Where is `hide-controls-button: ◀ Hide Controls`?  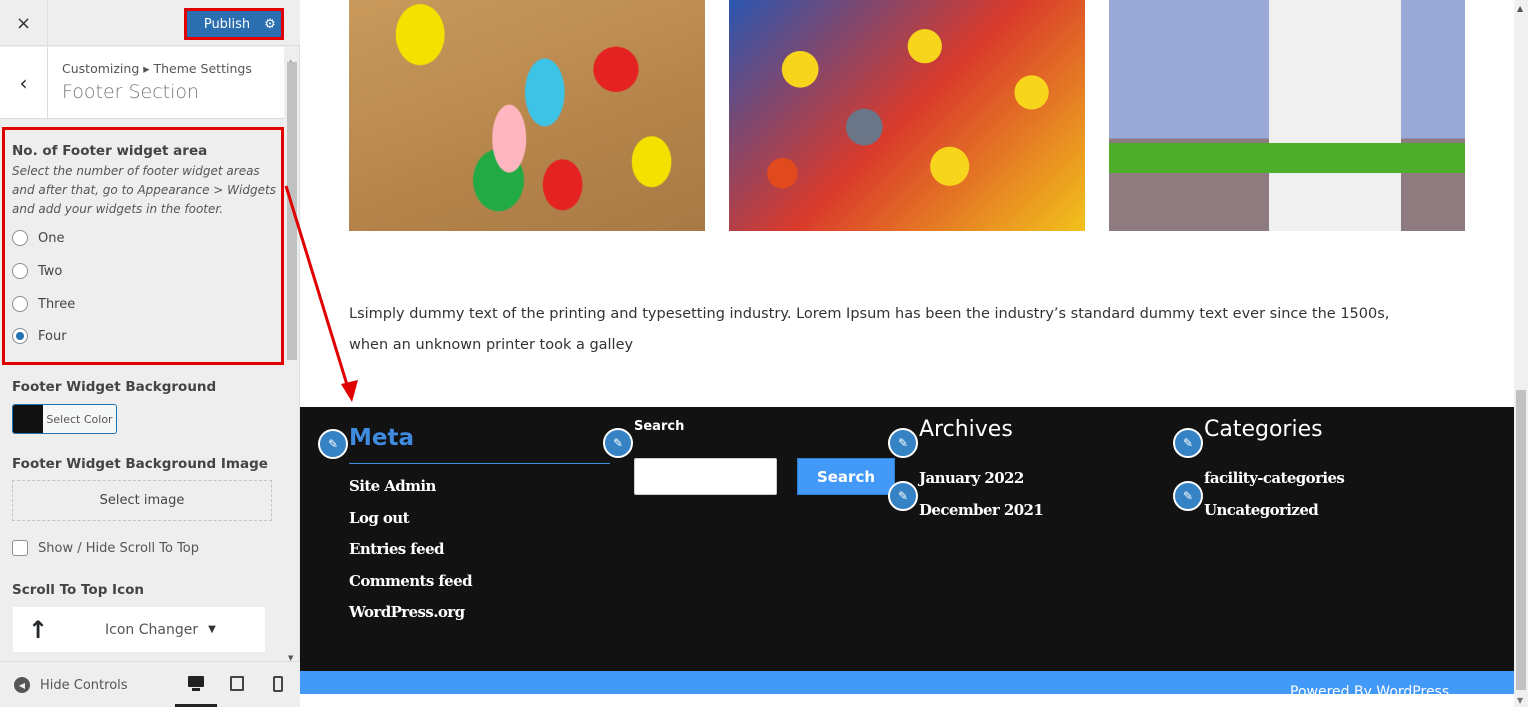
hide-controls-button: ◀ Hide Controls is located at coordinates (71, 685).